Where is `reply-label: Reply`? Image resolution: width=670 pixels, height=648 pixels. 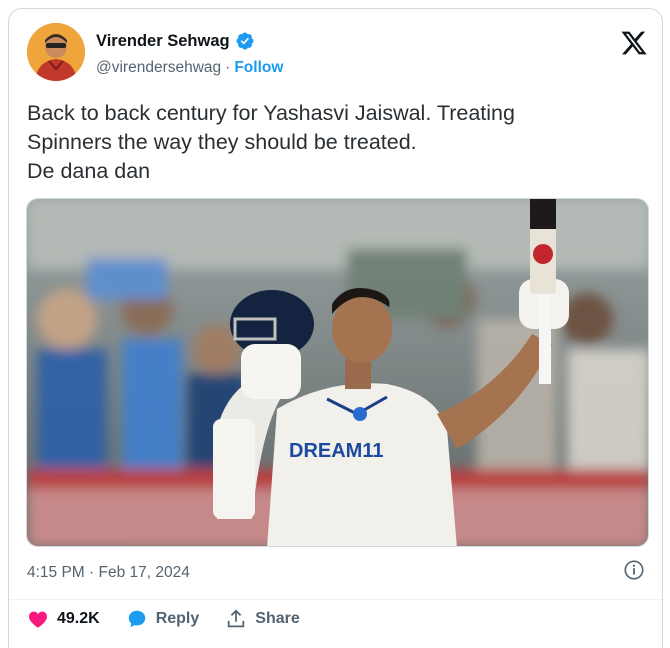
reply-label: Reply is located at coordinates (177, 618).